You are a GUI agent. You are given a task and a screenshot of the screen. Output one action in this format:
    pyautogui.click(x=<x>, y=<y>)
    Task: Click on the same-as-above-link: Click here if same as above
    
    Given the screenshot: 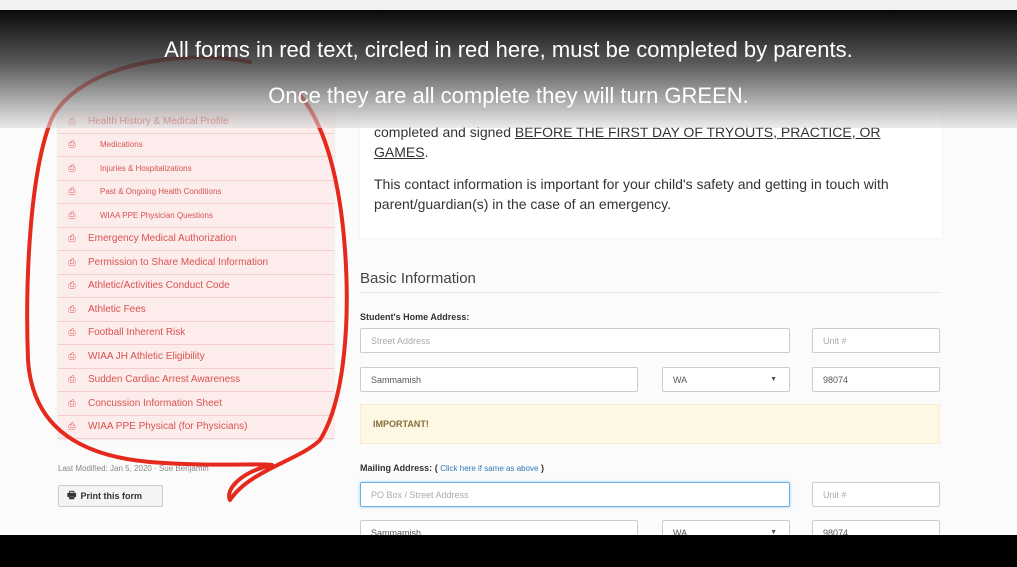 What is the action you would take?
    pyautogui.click(x=489, y=468)
    